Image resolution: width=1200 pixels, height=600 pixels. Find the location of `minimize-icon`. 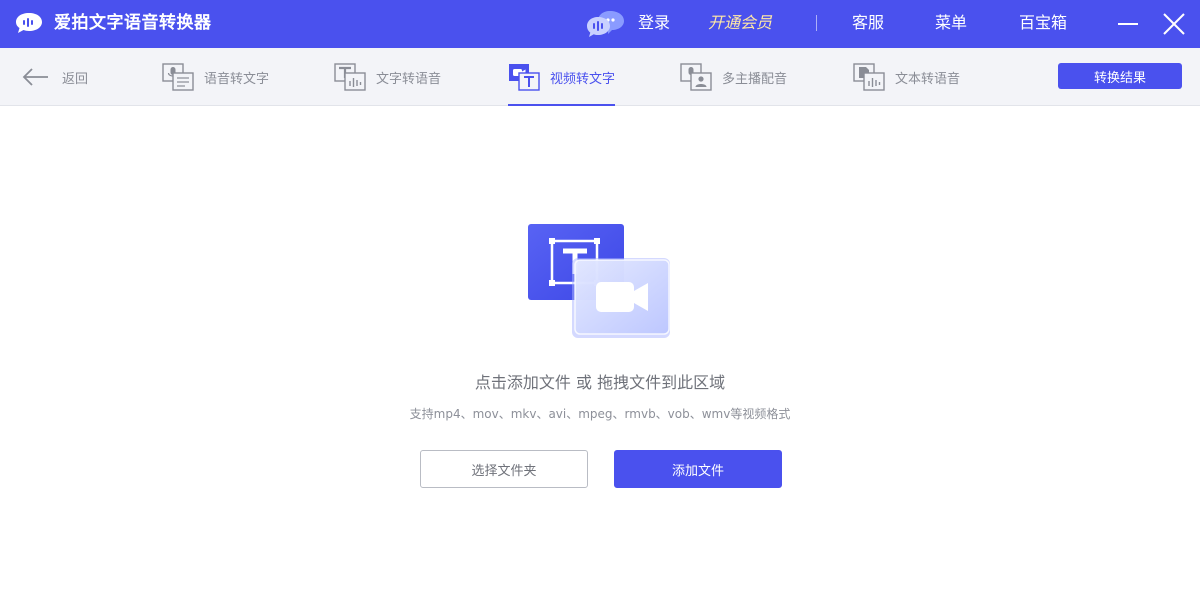

minimize-icon is located at coordinates (1128, 24).